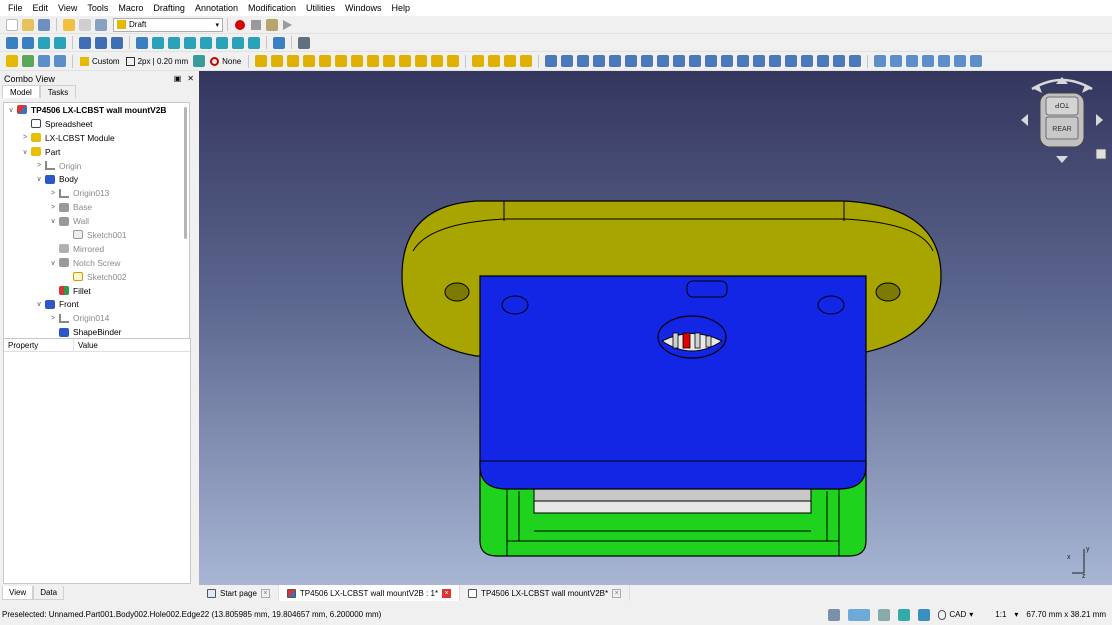 Image resolution: width=1112 pixels, height=625 pixels. What do you see at coordinates (896, 61) in the screenshot?
I see `toggle-display-mode-icon` at bounding box center [896, 61].